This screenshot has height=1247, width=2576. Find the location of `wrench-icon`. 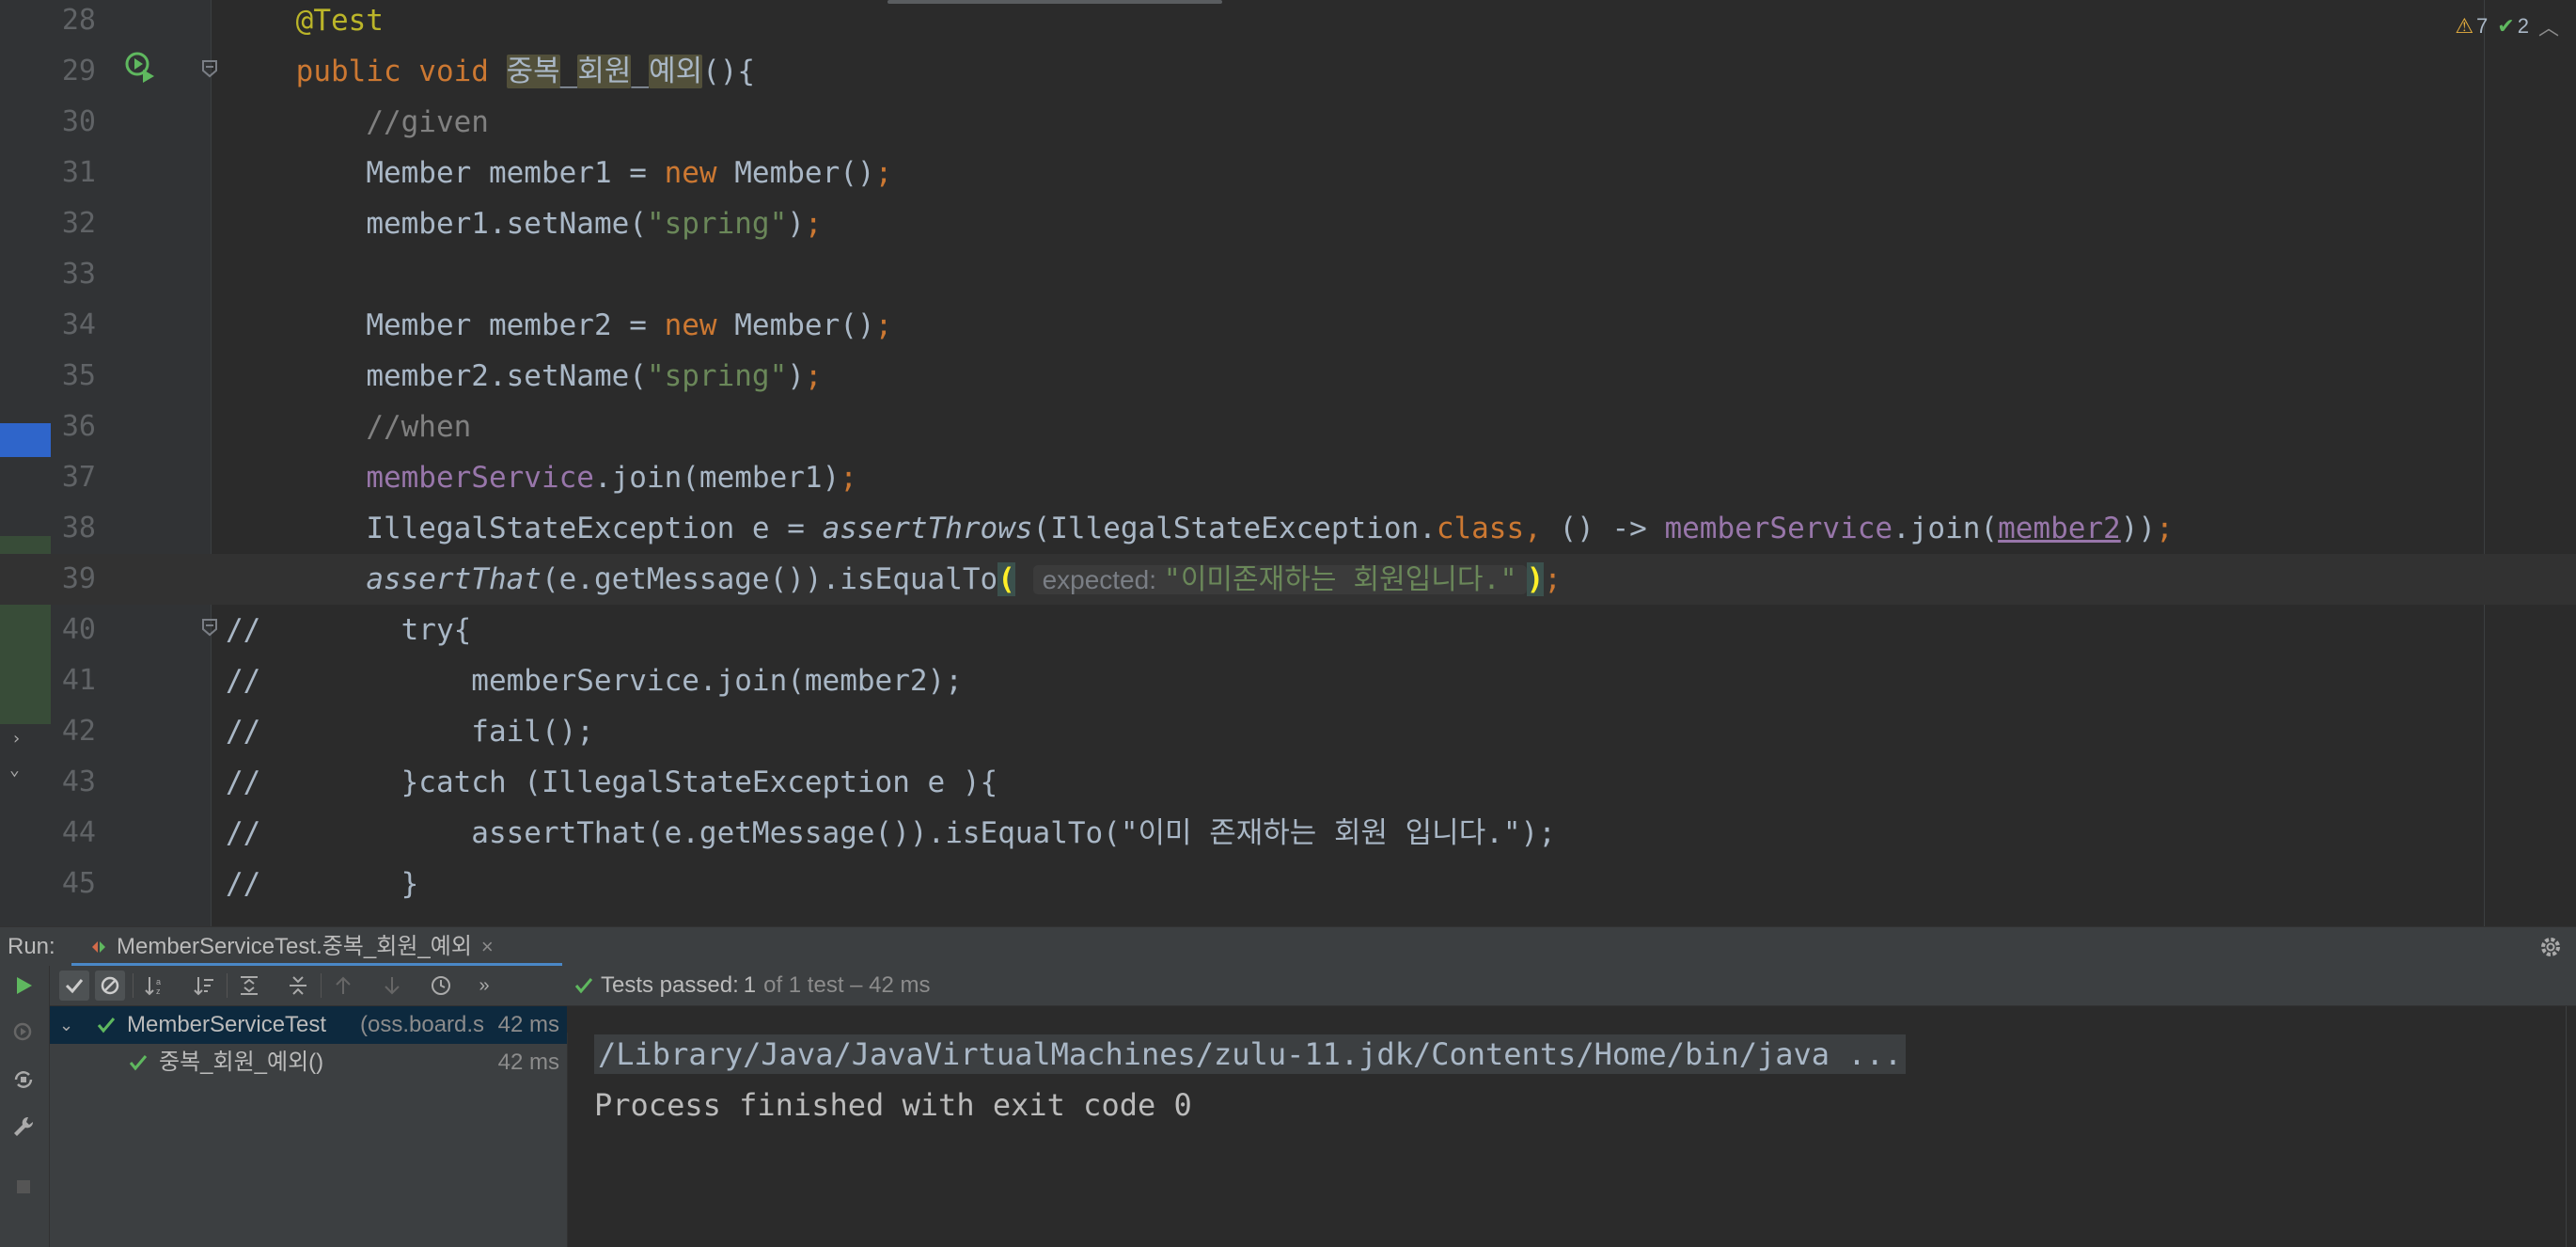

wrench-icon is located at coordinates (23, 1126).